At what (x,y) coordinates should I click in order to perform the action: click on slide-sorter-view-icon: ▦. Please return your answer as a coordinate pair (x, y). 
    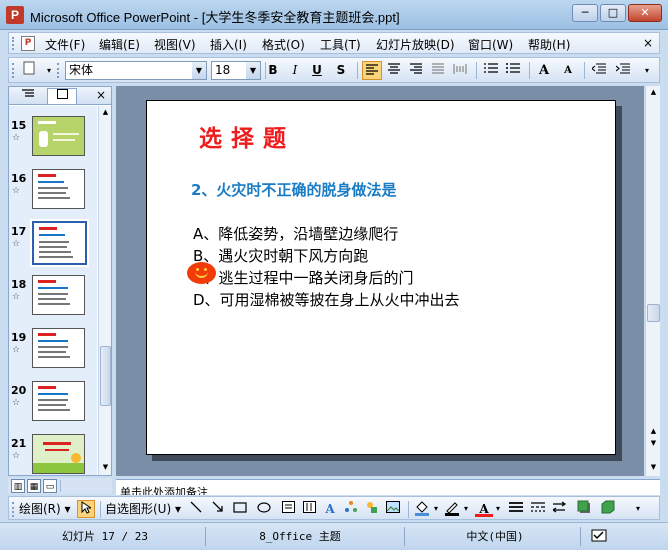
    Looking at the image, I should click on (34, 486).